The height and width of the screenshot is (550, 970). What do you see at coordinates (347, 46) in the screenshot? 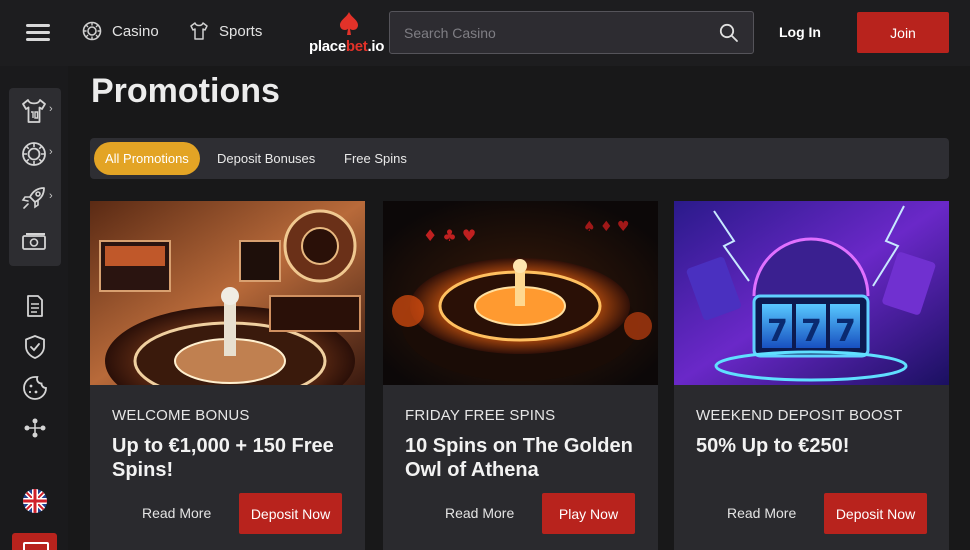
I see `logo-text: placebet.io` at bounding box center [347, 46].